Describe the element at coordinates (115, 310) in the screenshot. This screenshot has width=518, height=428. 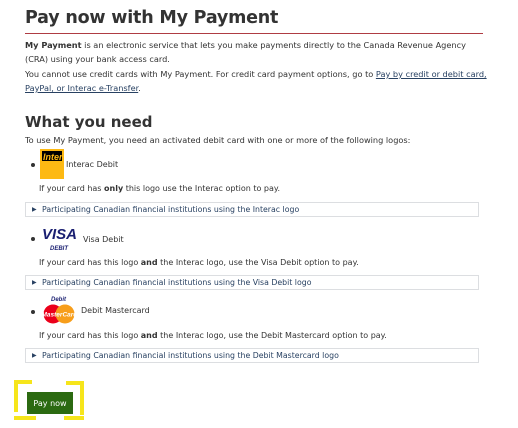
I see `mastercard-label: Debit Mastercard` at that location.